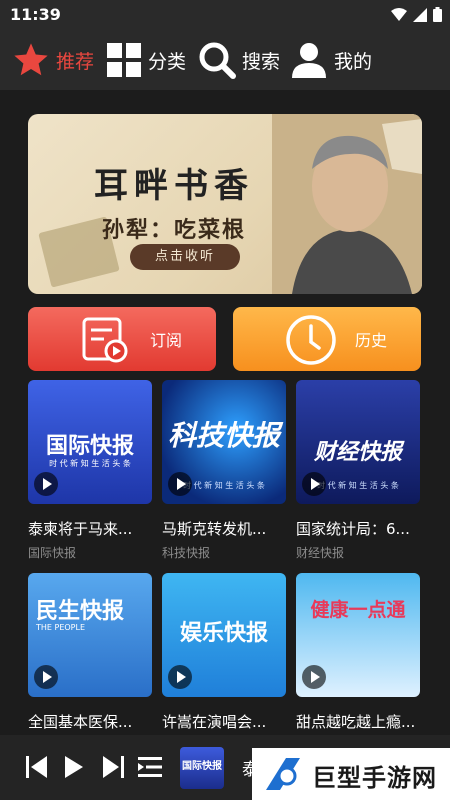  I want to click on status-bar: 11:39, so click(225, 15).